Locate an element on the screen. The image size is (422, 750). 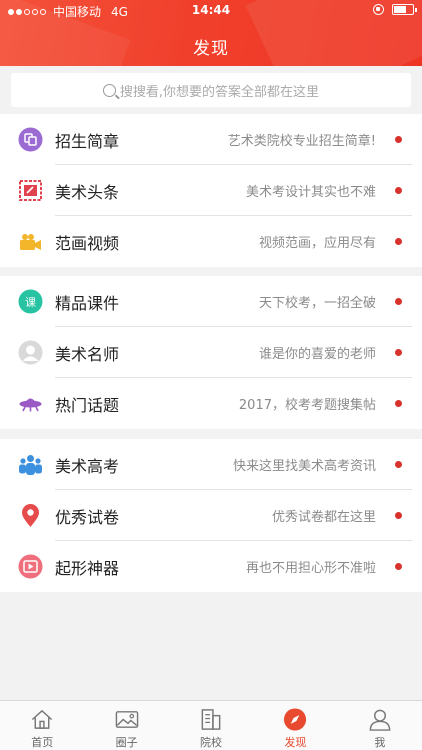
menu-desc: 谁是你的喜爱的老师 is located at coordinates (317, 354).